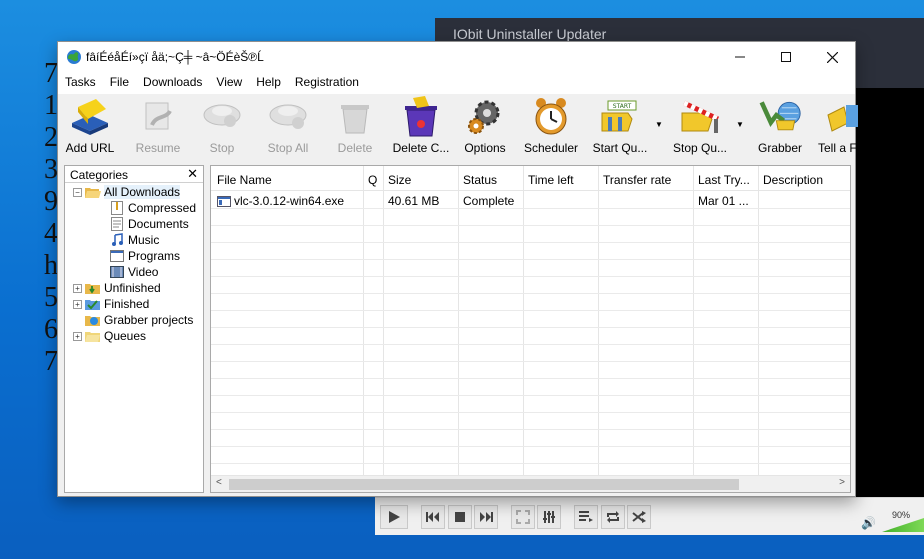 Image resolution: width=924 pixels, height=559 pixels. I want to click on maximize-button, so click(786, 57).